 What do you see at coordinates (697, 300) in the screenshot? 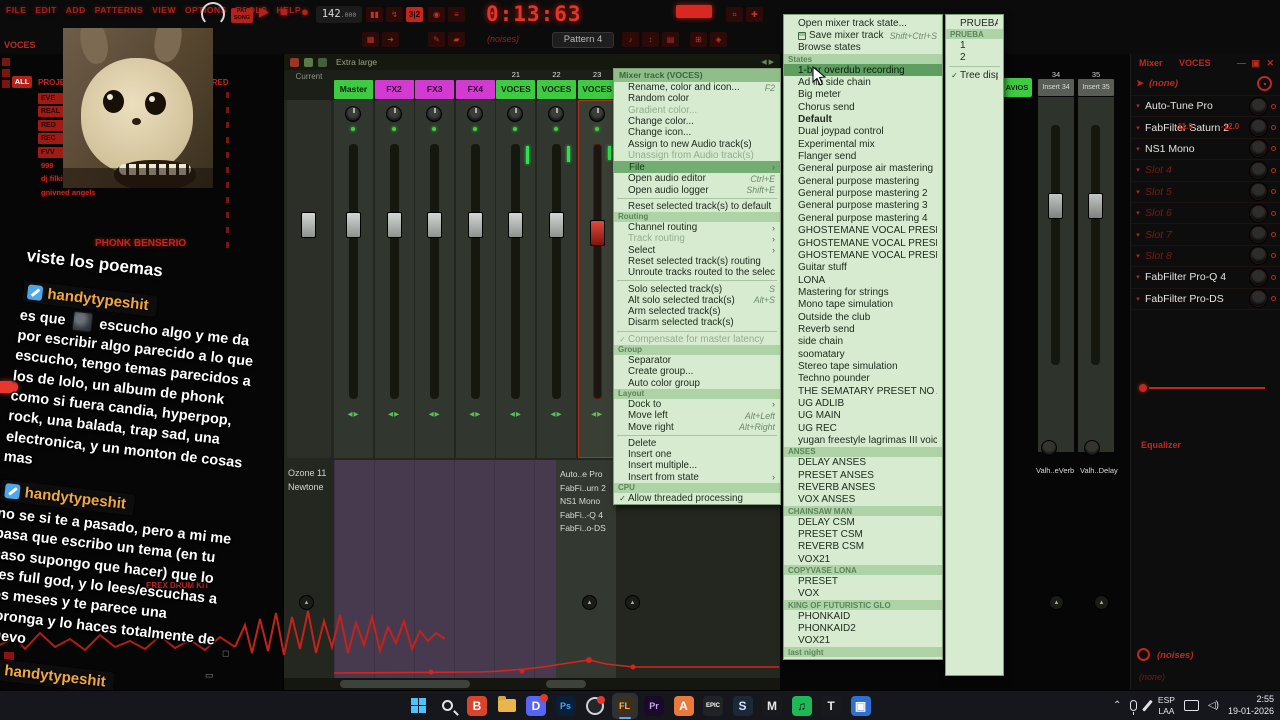
I see `menu-item: Alt solo selected track(s) Alt+S` at bounding box center [697, 300].